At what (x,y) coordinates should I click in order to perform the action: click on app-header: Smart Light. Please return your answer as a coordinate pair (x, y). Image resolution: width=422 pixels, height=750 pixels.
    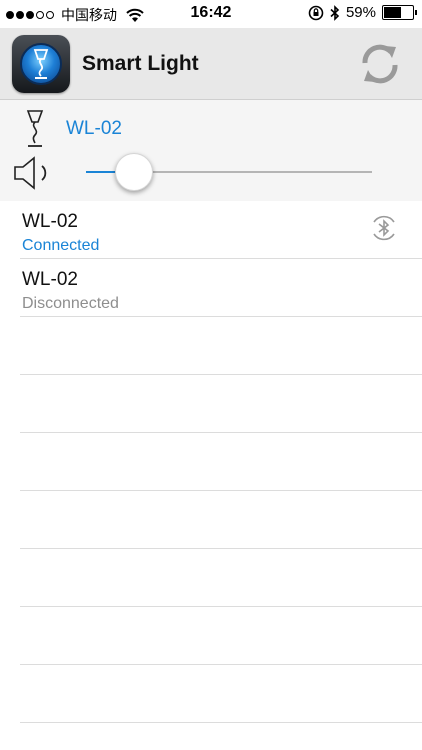
    Looking at the image, I should click on (211, 64).